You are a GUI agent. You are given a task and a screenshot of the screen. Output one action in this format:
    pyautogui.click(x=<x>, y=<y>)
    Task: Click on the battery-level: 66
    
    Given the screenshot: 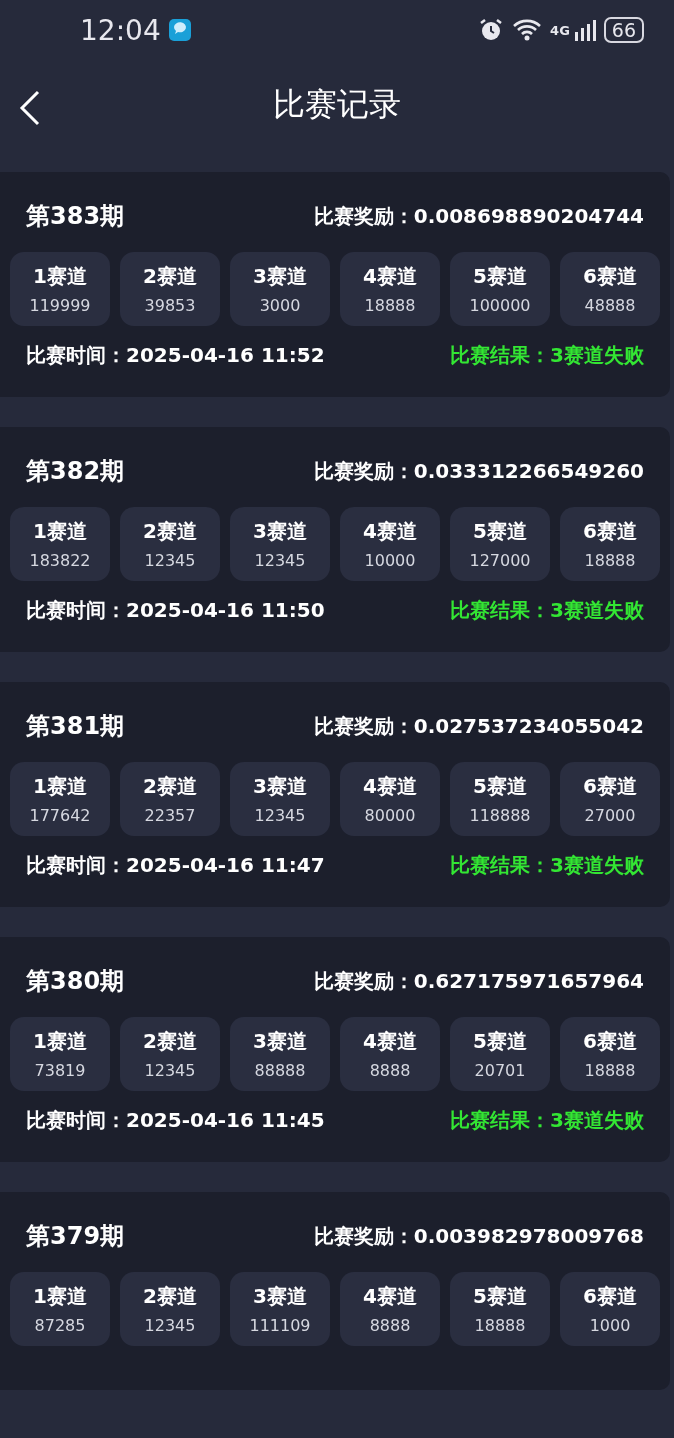 What is the action you would take?
    pyautogui.click(x=623, y=30)
    